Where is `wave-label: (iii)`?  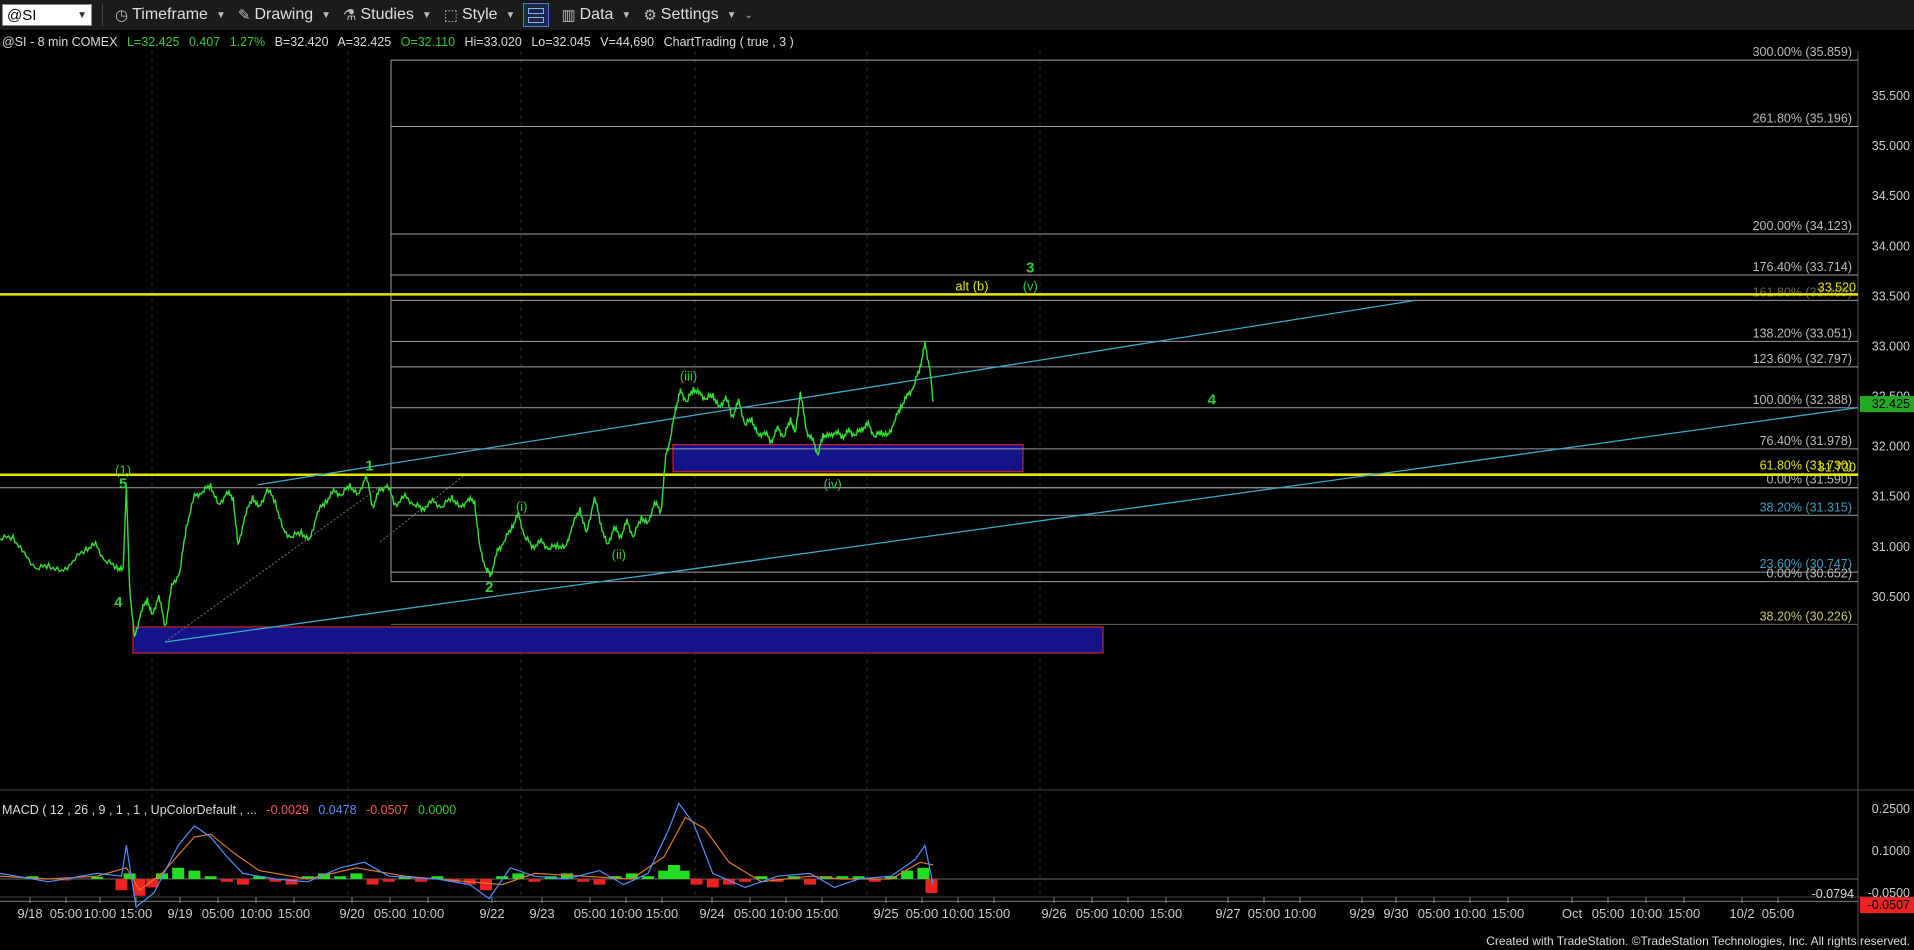
wave-label: (iii) is located at coordinates (688, 376).